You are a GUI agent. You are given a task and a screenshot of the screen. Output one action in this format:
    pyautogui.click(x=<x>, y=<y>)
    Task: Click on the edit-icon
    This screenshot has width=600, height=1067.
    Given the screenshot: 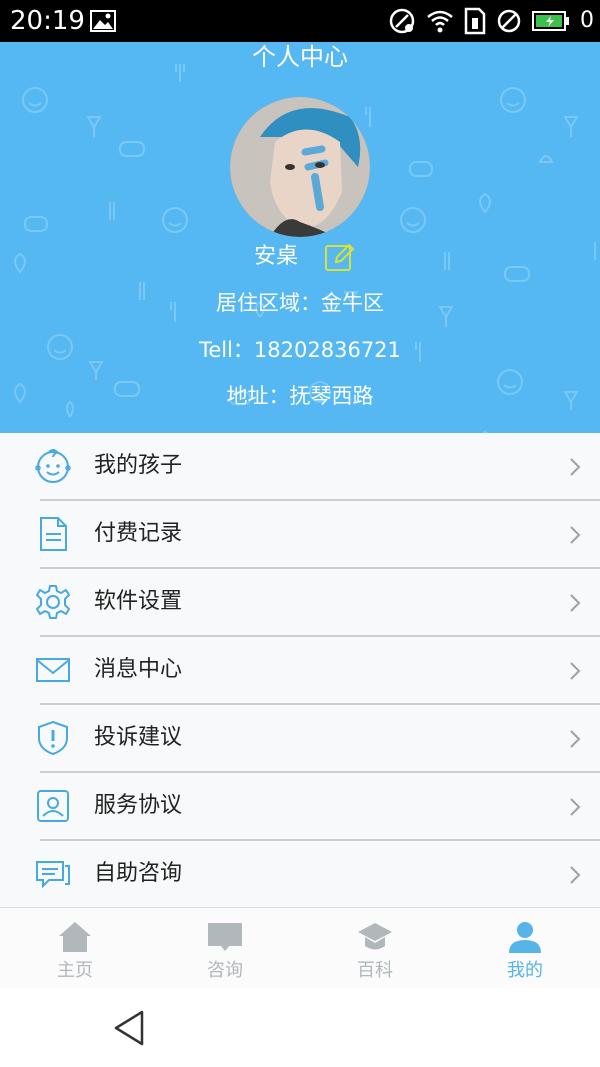 What is the action you would take?
    pyautogui.click(x=340, y=258)
    